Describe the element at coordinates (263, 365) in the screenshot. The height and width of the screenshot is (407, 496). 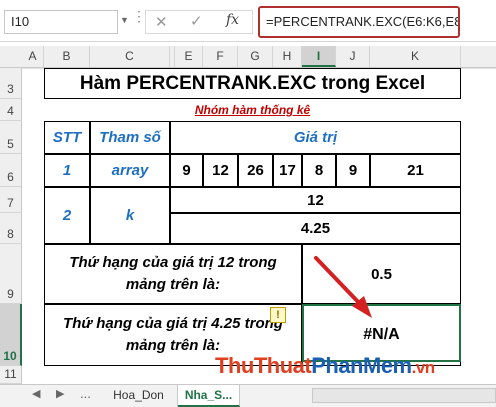
I see `watermark-part1: ThuThuat` at that location.